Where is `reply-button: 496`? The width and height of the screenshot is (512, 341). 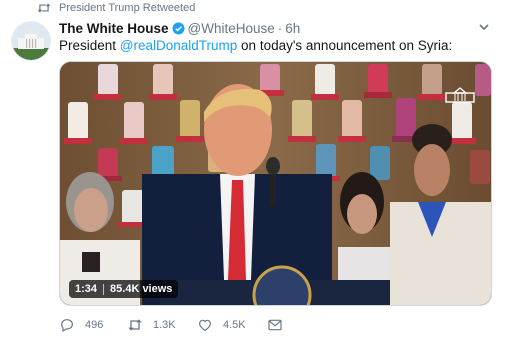 reply-button: 496 is located at coordinates (93, 325).